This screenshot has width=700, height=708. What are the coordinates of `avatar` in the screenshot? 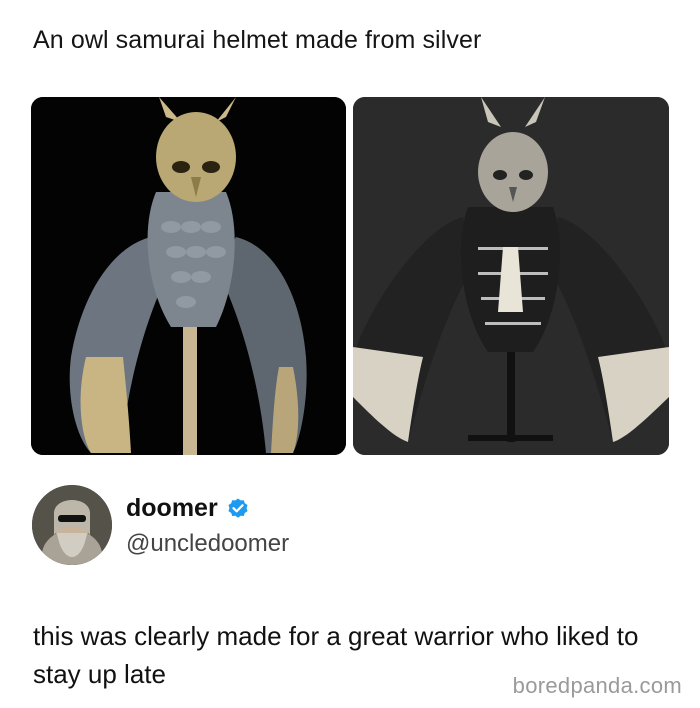 It's located at (72, 525).